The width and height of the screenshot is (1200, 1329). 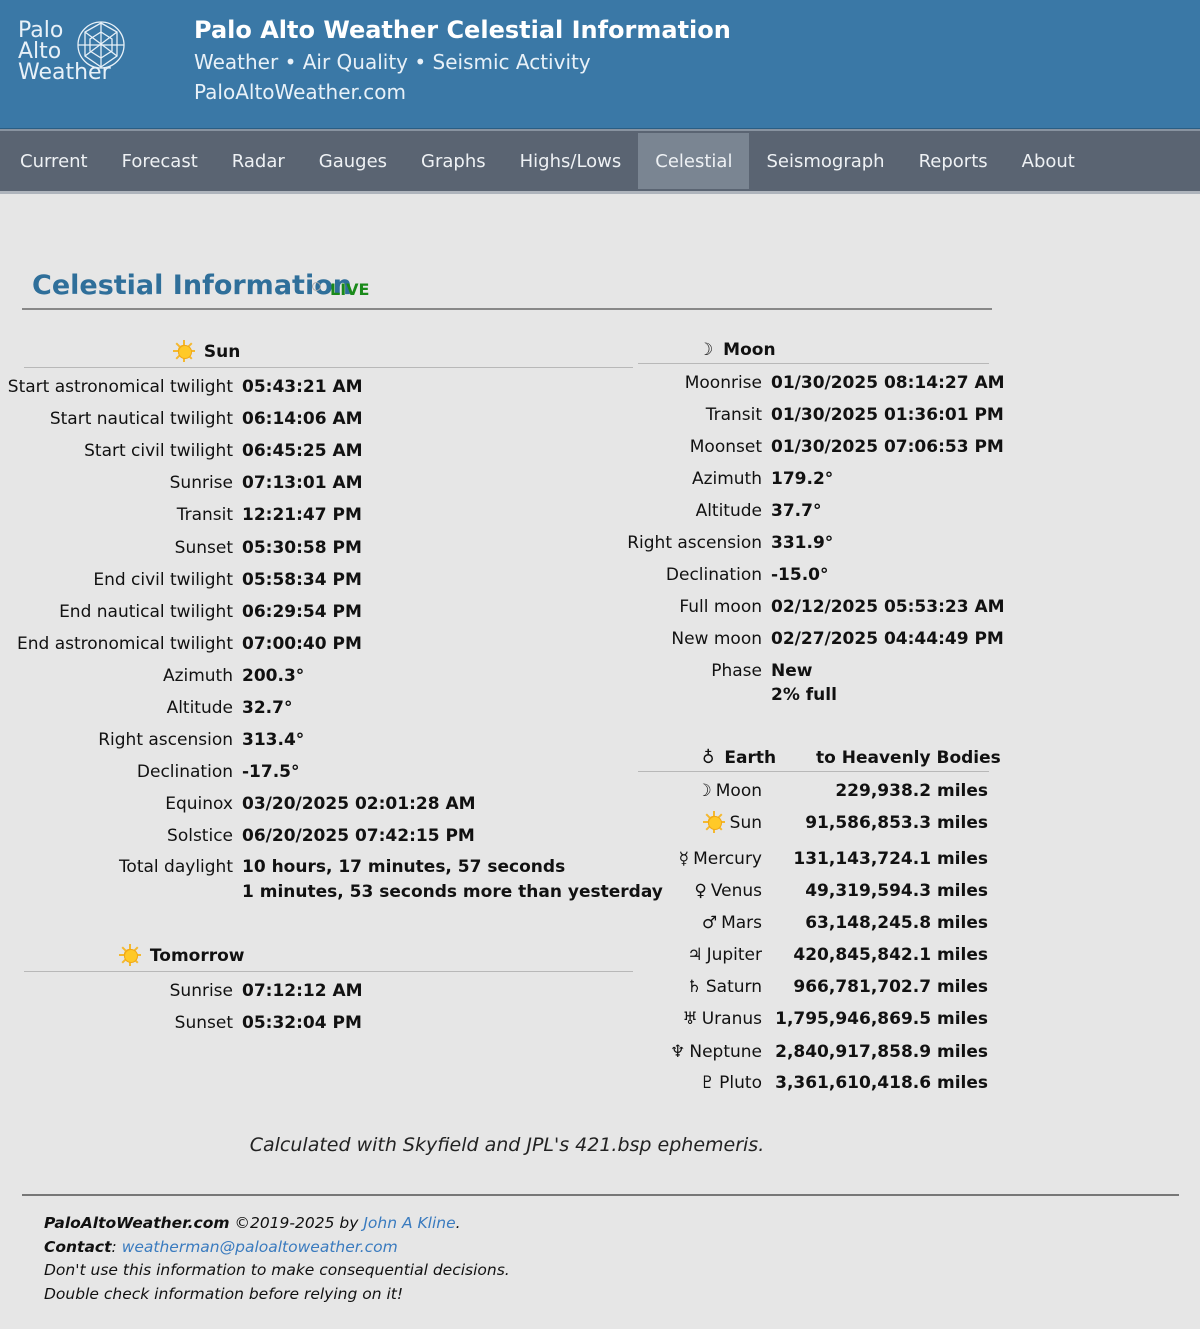 What do you see at coordinates (74, 55) in the screenshot?
I see `site-logo: Palo Alto Weather` at bounding box center [74, 55].